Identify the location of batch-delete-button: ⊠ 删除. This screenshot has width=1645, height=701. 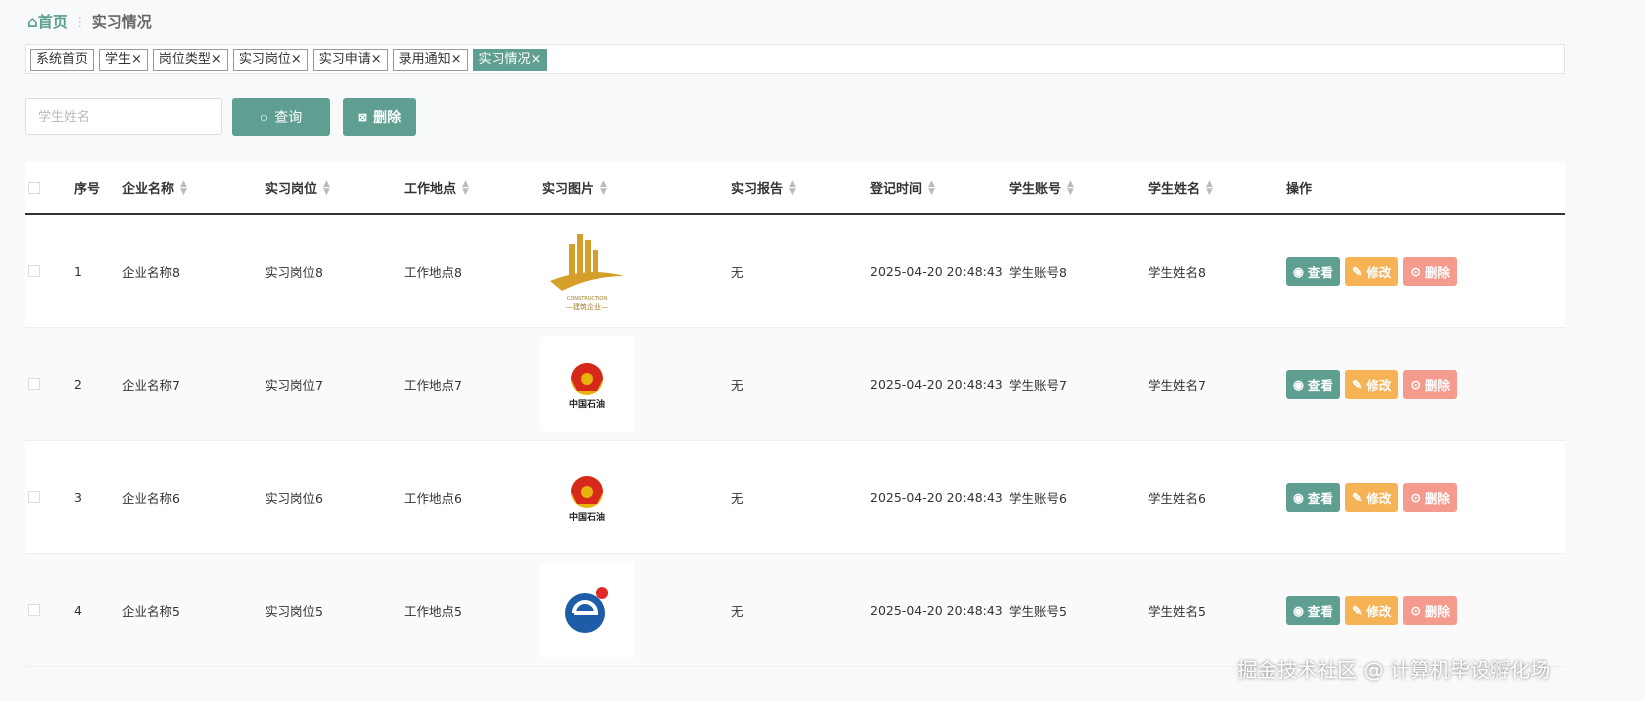
(379, 117).